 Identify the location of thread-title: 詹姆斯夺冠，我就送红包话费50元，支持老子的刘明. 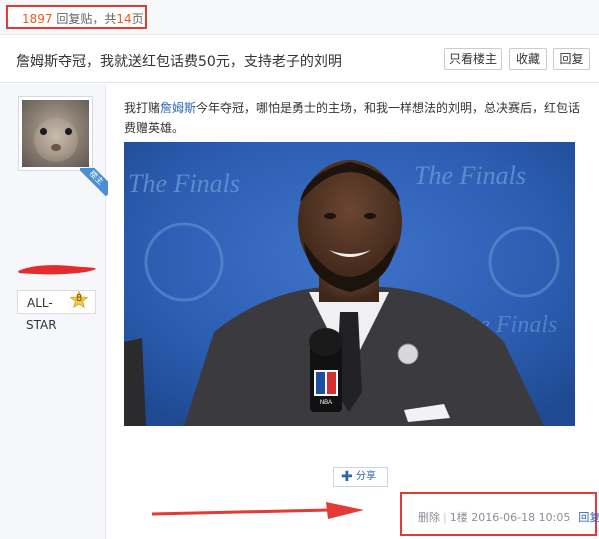
(179, 62).